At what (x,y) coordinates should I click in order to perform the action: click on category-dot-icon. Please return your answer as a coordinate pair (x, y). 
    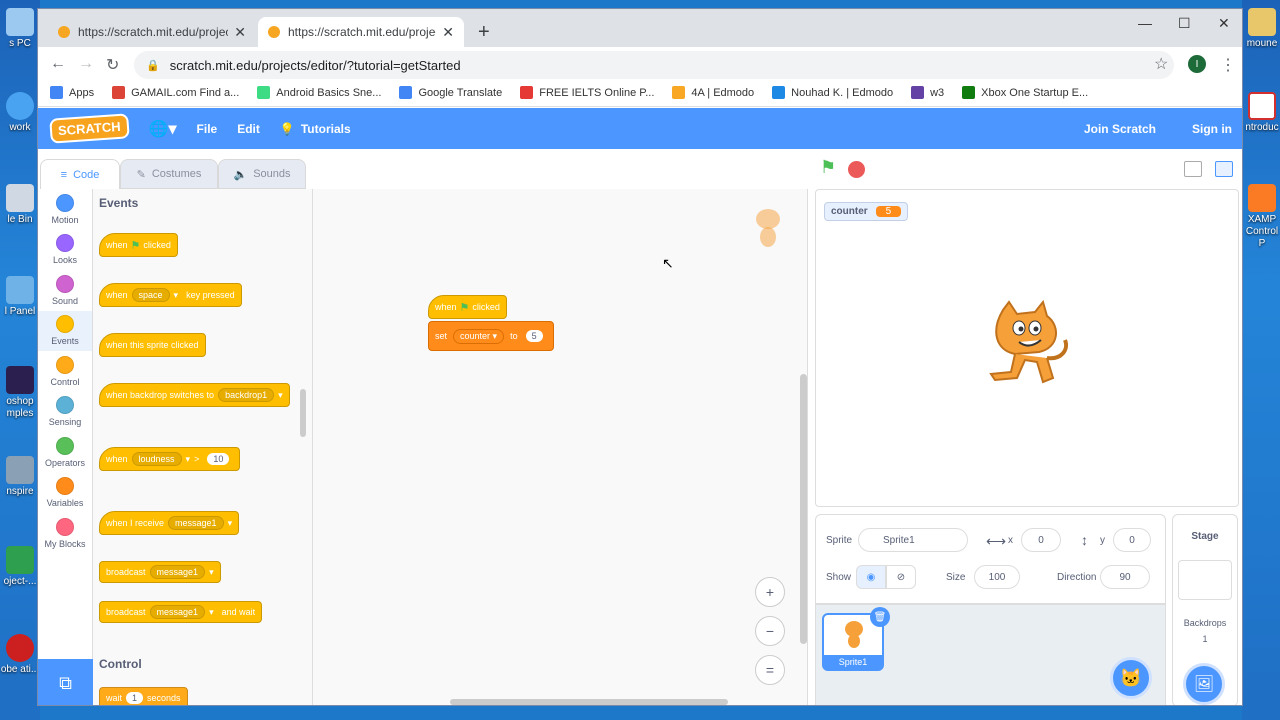
    Looking at the image, I should click on (65, 243).